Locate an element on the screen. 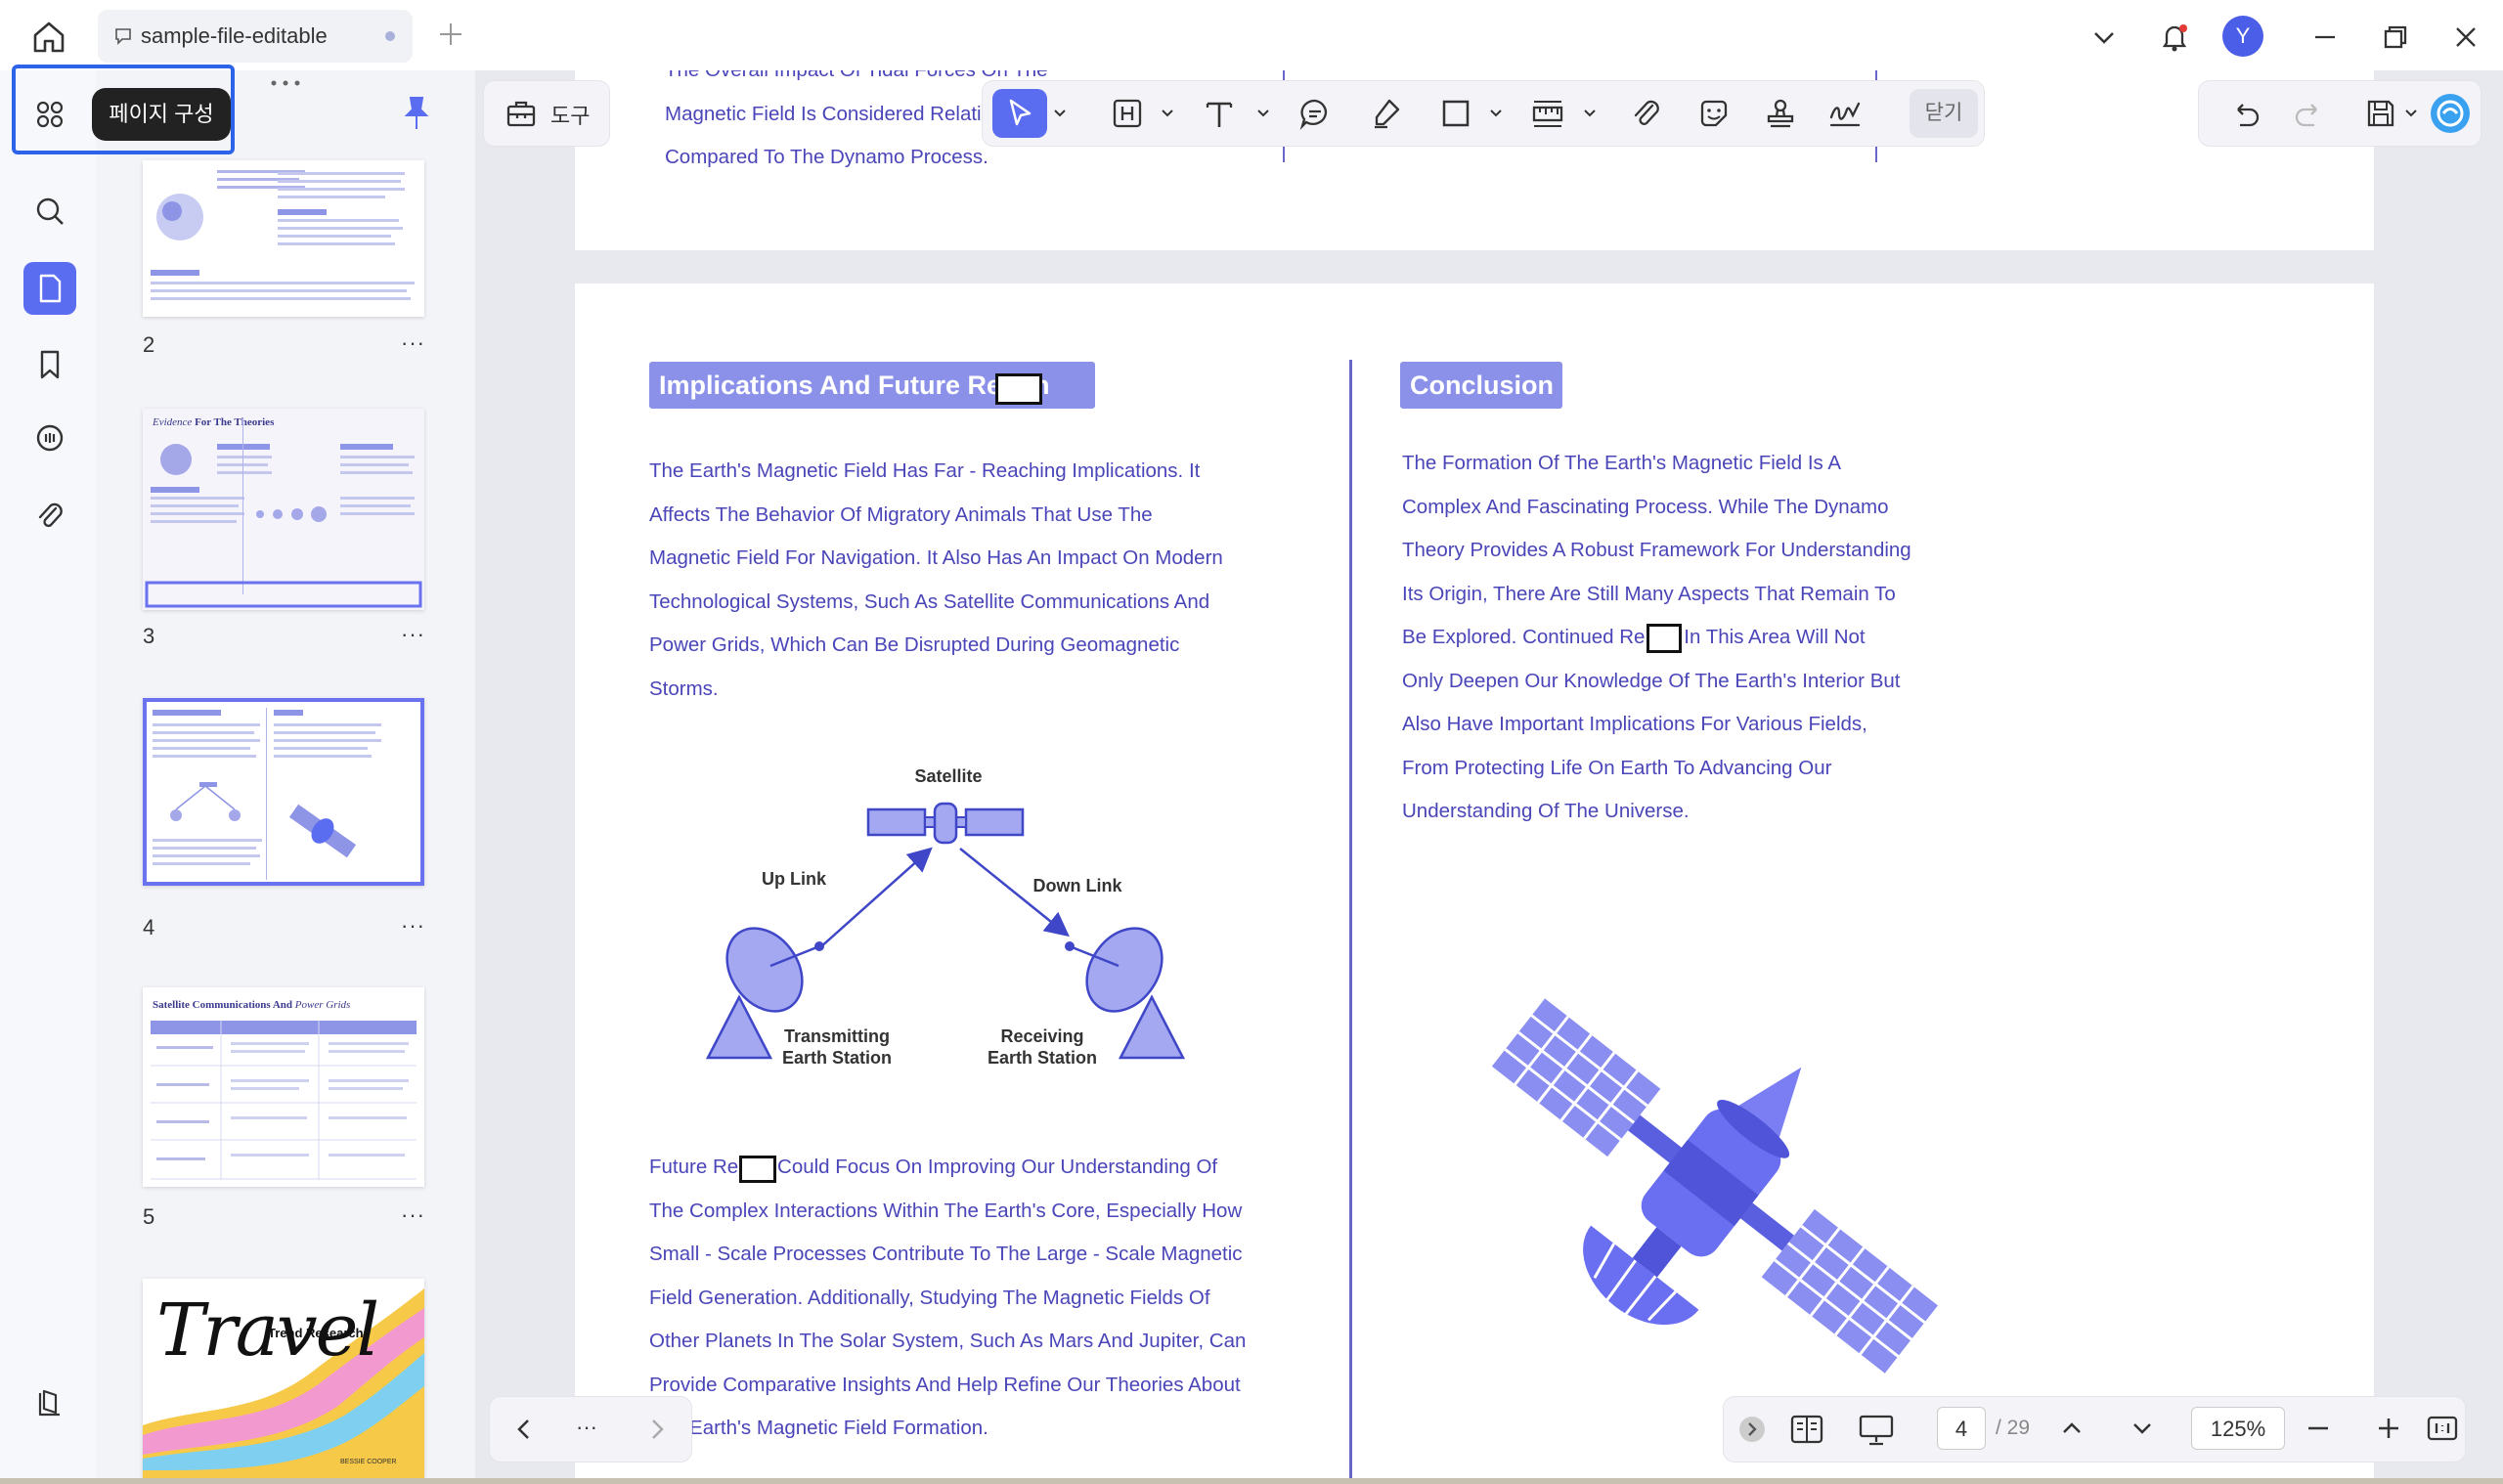 This screenshot has width=2503, height=1484. close-toolbar-button: 닫기 is located at coordinates (1944, 113).